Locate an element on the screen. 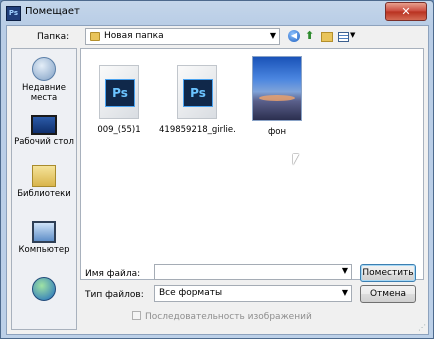 This screenshot has height=339, width=434. file-item: фон is located at coordinates (277, 96).